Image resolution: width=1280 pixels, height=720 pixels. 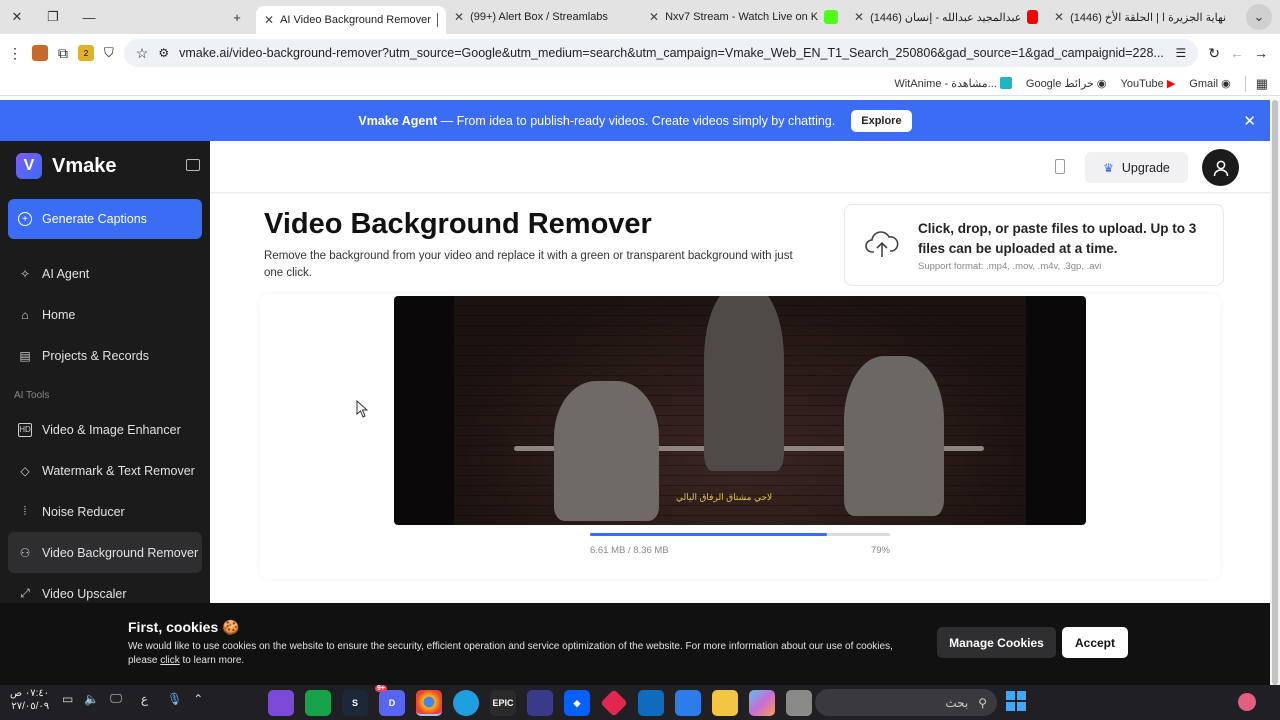 What do you see at coordinates (390, 700) in the screenshot?
I see `discord-icon: D 9+` at bounding box center [390, 700].